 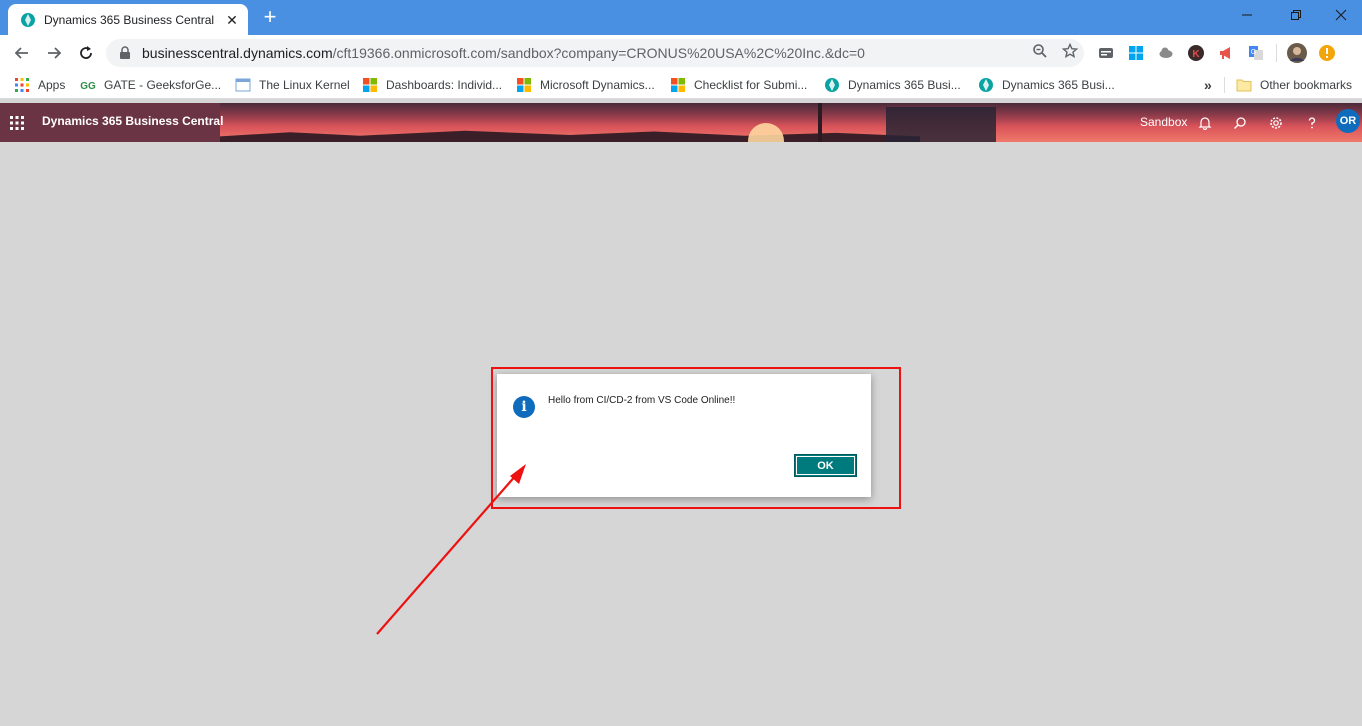 What do you see at coordinates (304, 85) in the screenshot?
I see `bookmark-label: The Linux Kernel` at bounding box center [304, 85].